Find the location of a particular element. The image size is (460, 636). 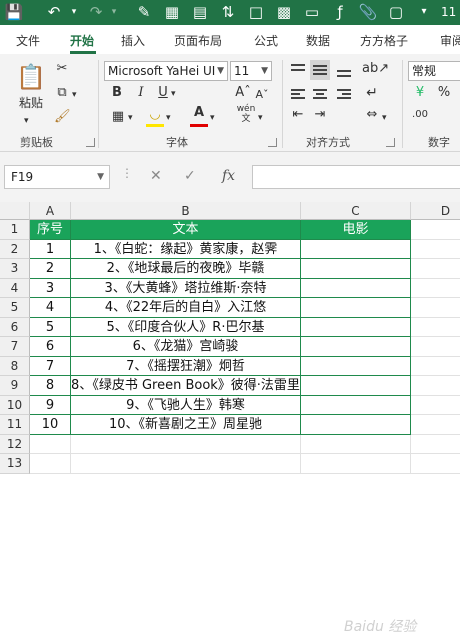

table-icon: ▦ is located at coordinates (172, 12).